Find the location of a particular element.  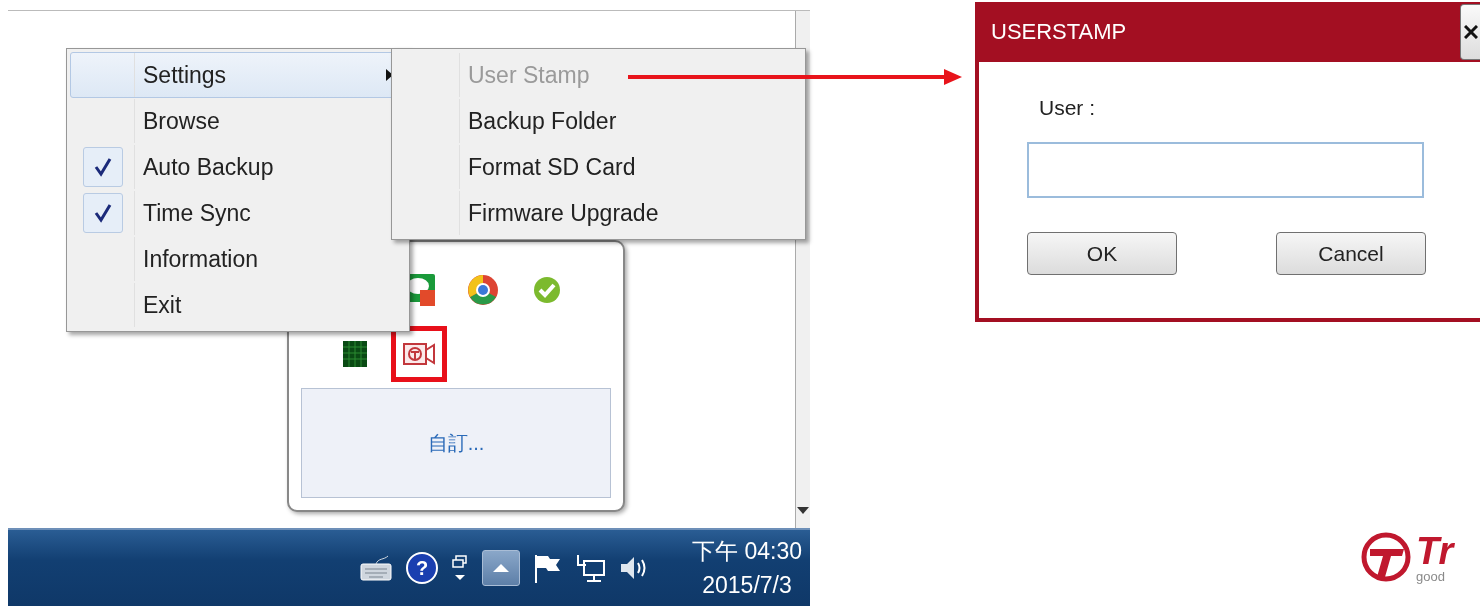

check-blob-icon is located at coordinates (547, 290).